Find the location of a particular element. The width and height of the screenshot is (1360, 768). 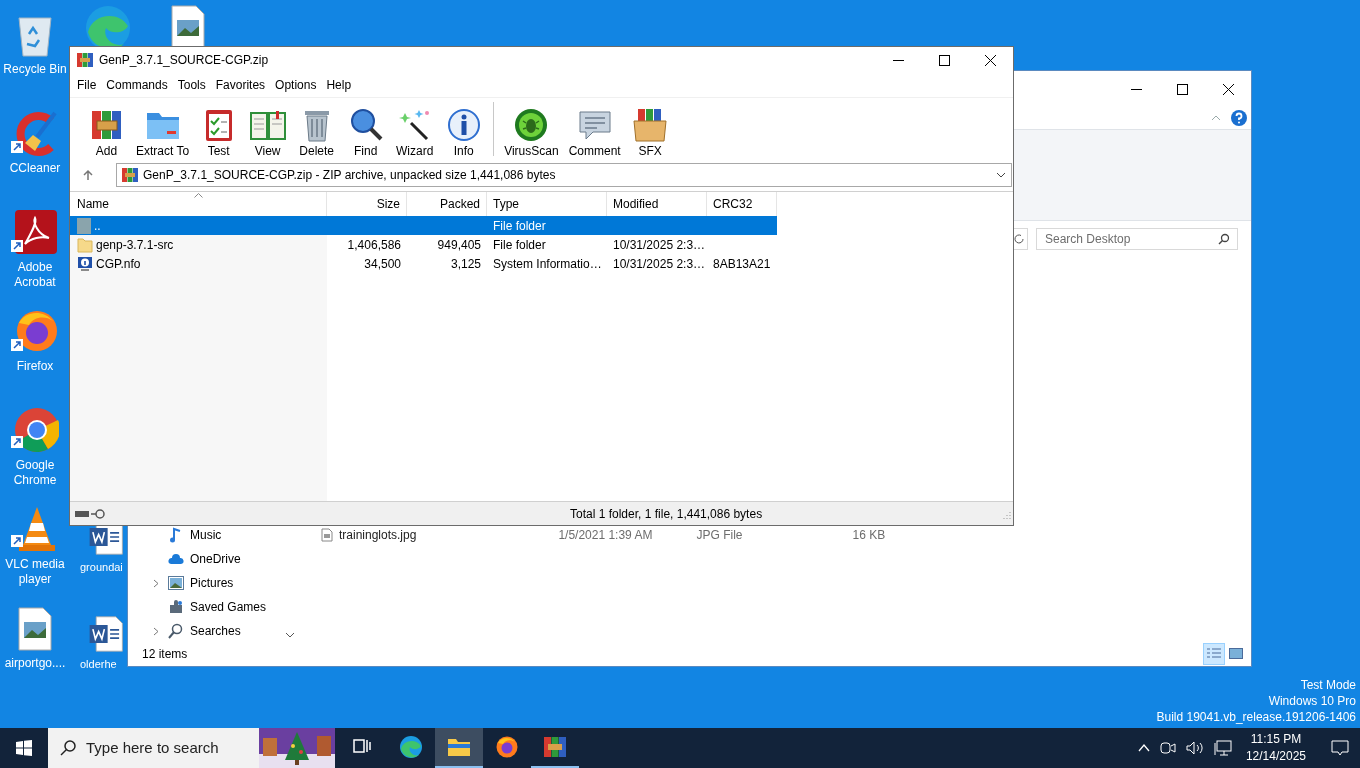

desktop-icon-label: olderhe is located at coordinates (98, 664).